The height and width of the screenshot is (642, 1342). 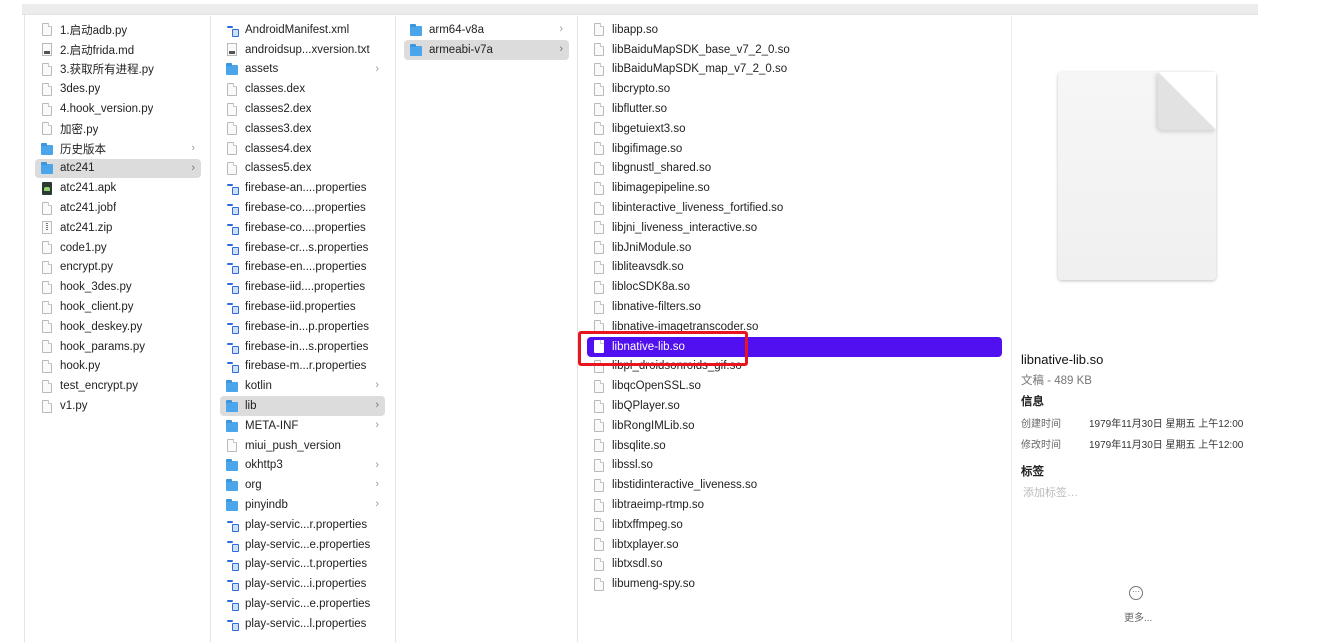 I want to click on folder-row: arm64-v8a ›, so click(x=486, y=30).